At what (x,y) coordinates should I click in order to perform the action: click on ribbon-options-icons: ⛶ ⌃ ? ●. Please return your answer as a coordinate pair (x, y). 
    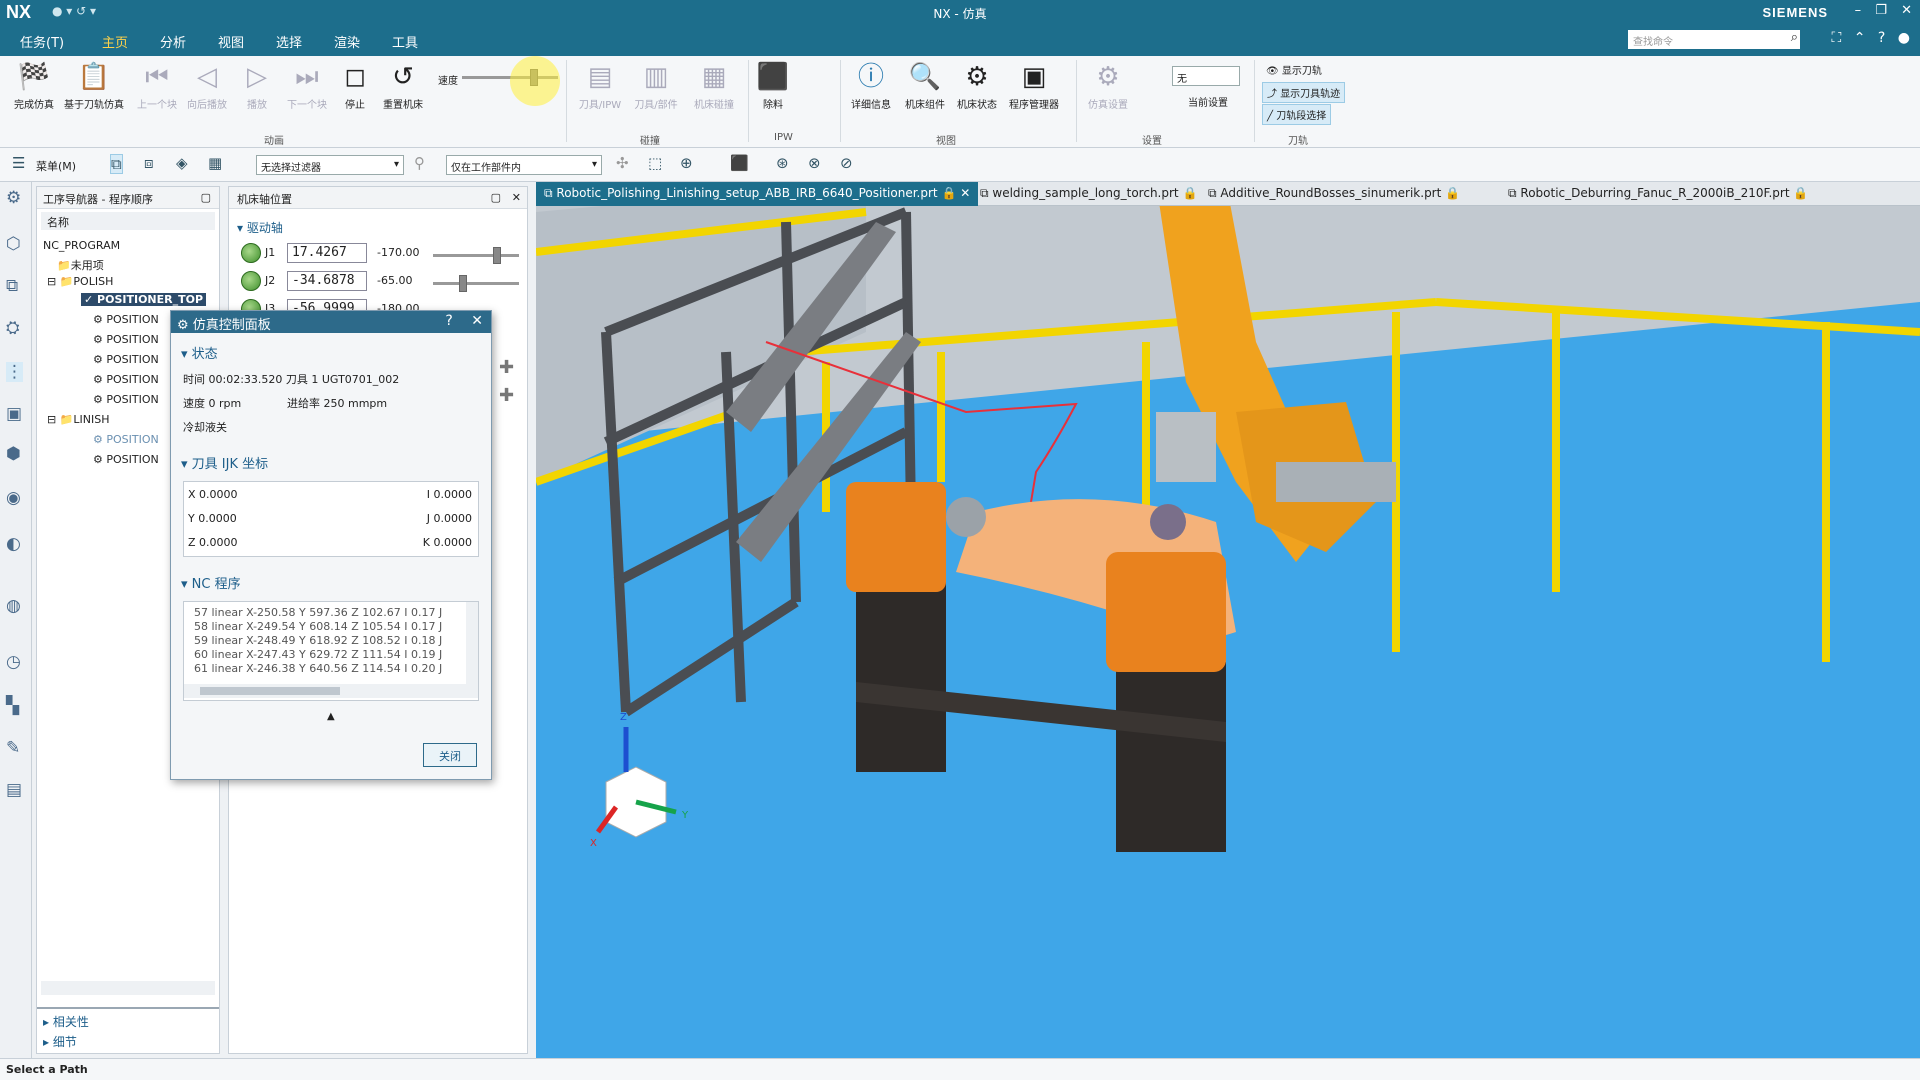
    Looking at the image, I should click on (1870, 38).